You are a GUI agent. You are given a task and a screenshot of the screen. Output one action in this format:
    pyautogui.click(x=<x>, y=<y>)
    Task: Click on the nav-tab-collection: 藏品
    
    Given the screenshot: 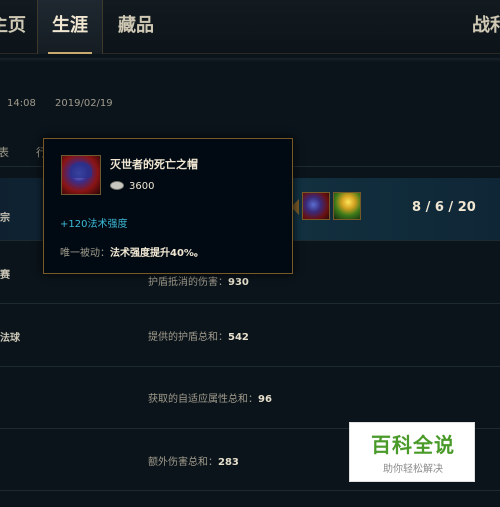 What is the action you would take?
    pyautogui.click(x=136, y=27)
    